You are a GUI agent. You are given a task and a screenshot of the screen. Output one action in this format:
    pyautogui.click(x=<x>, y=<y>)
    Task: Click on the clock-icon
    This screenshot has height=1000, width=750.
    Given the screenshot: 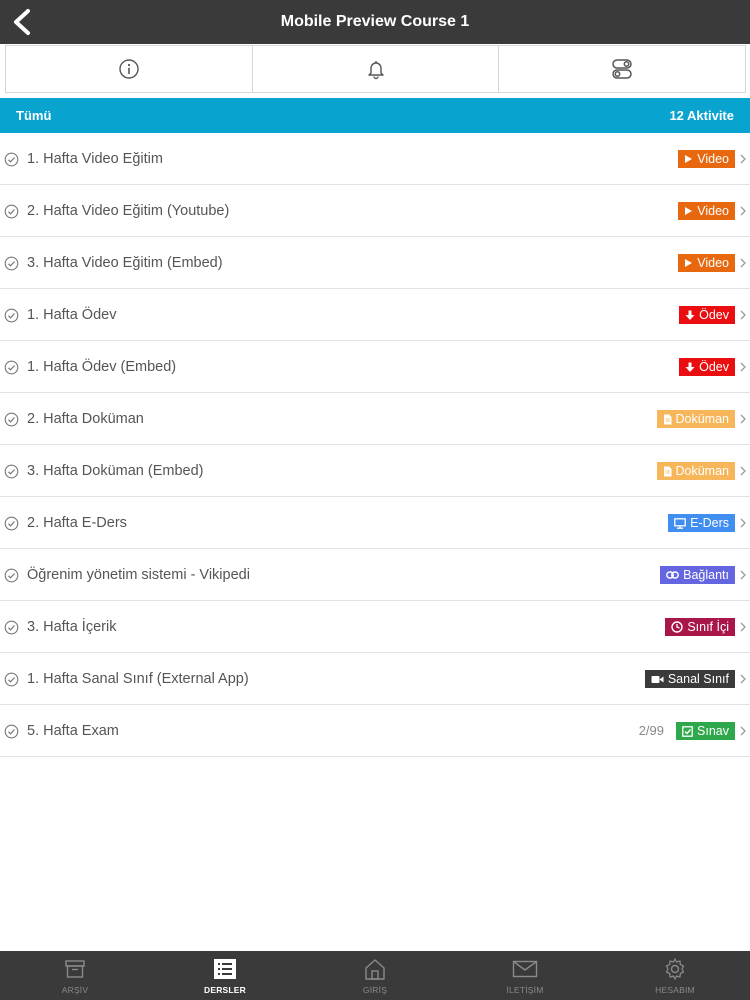 What is the action you would take?
    pyautogui.click(x=677, y=627)
    